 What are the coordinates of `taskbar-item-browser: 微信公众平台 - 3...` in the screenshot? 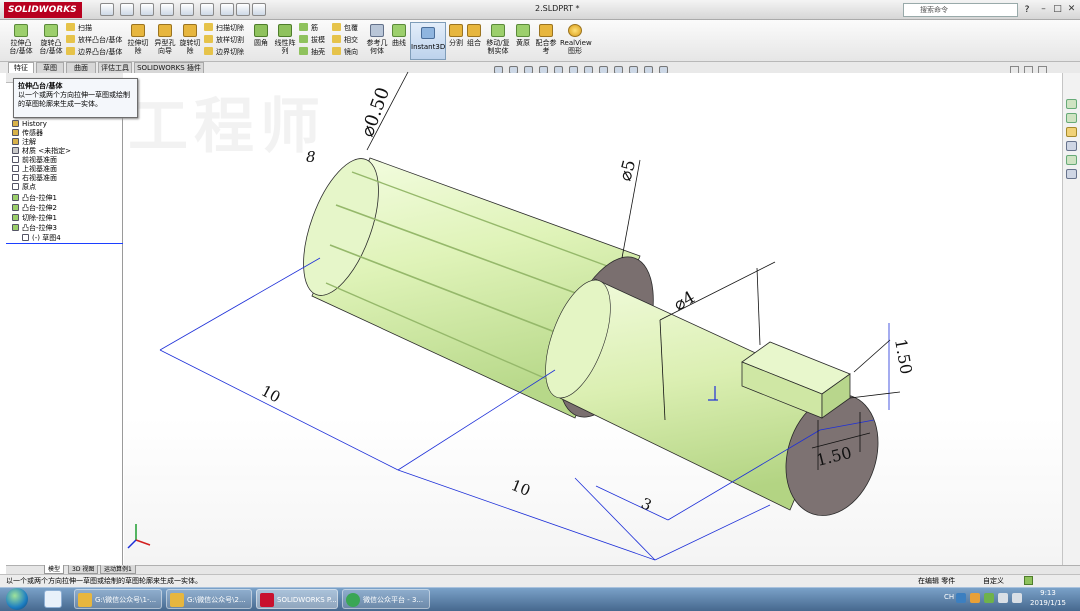 It's located at (386, 599).